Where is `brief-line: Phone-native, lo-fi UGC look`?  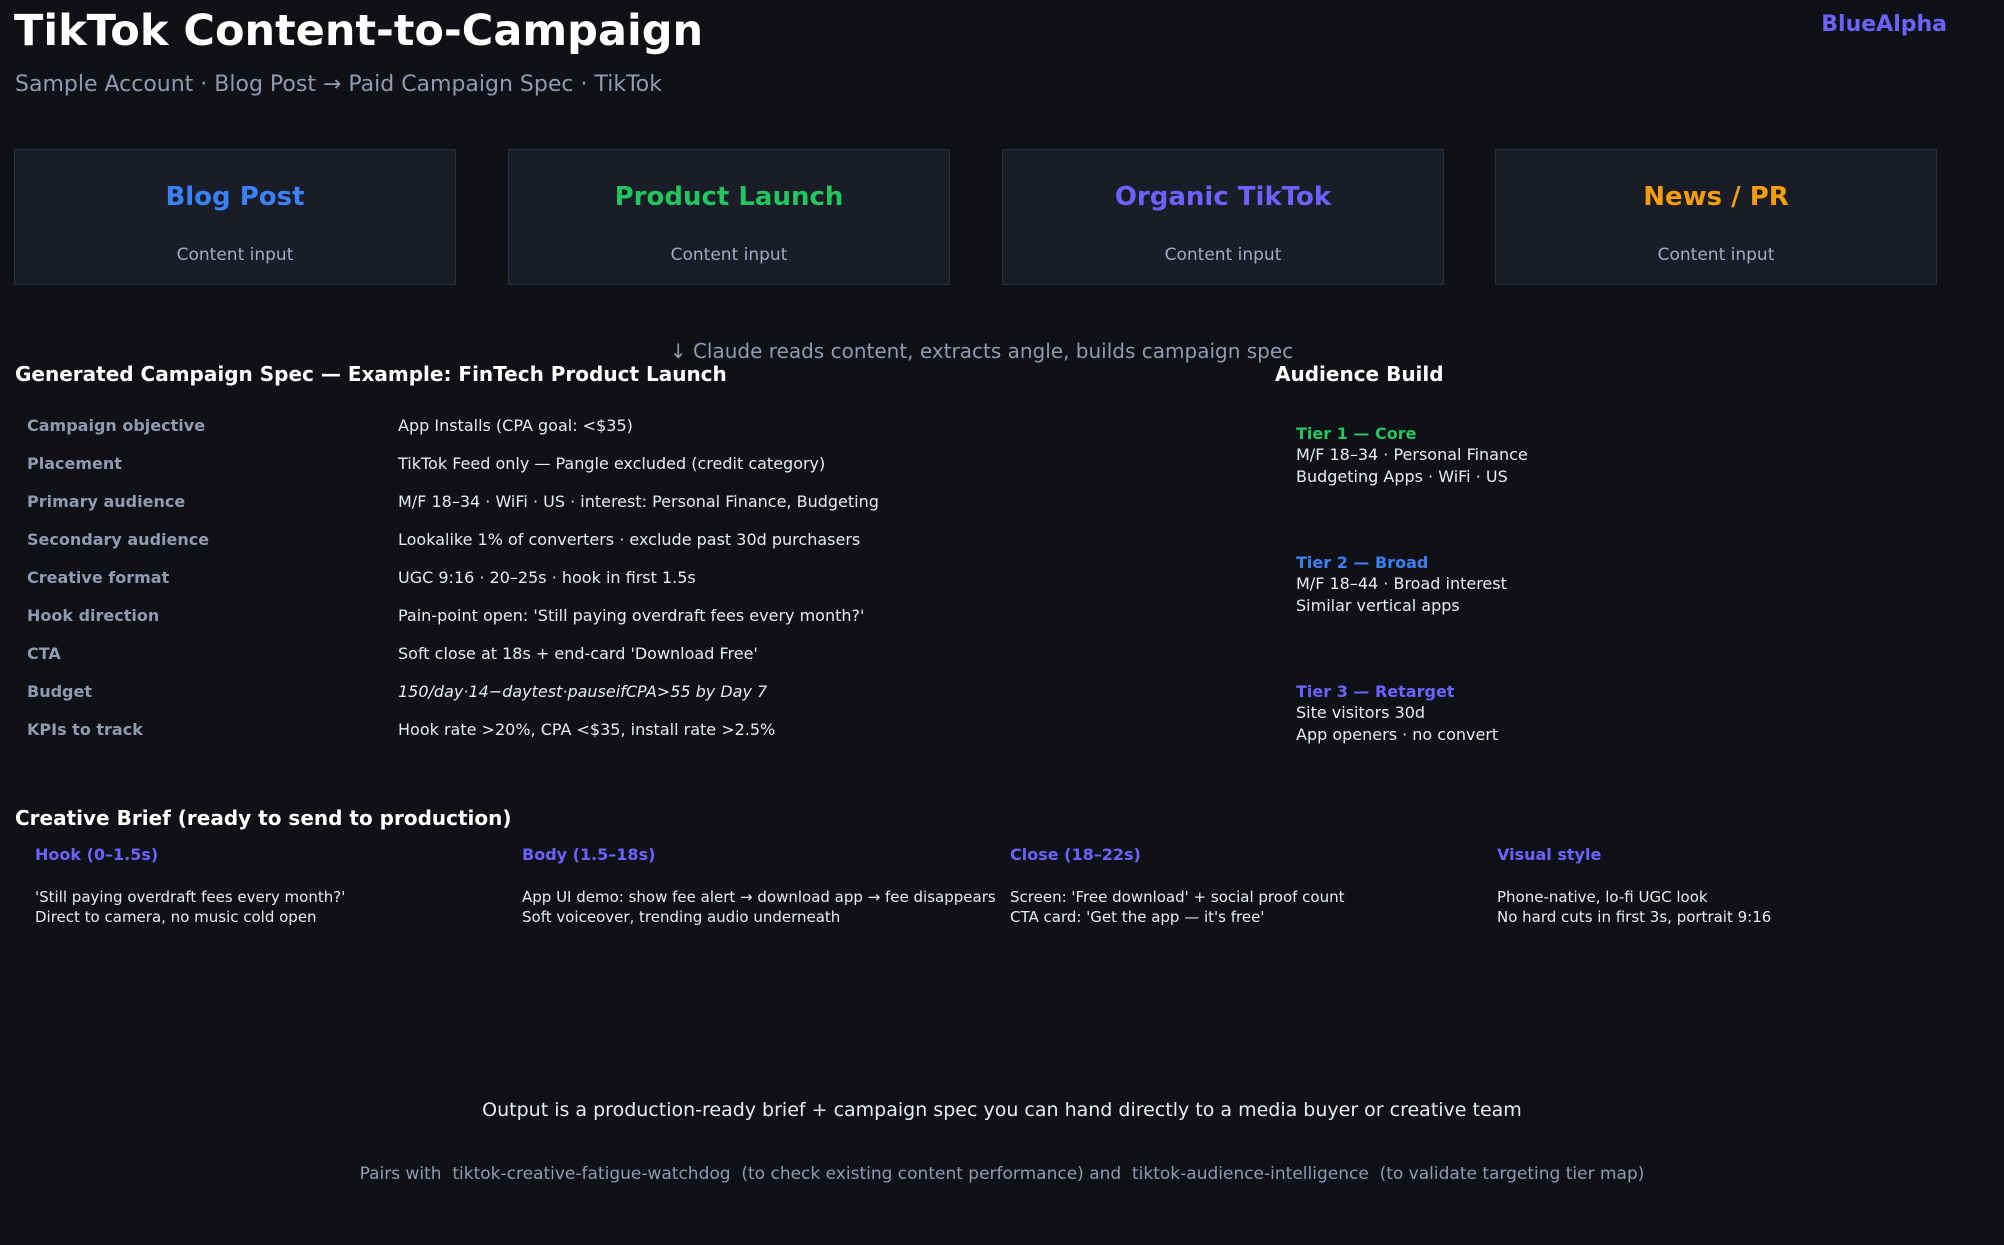 brief-line: Phone-native, lo-fi UGC look is located at coordinates (1602, 897).